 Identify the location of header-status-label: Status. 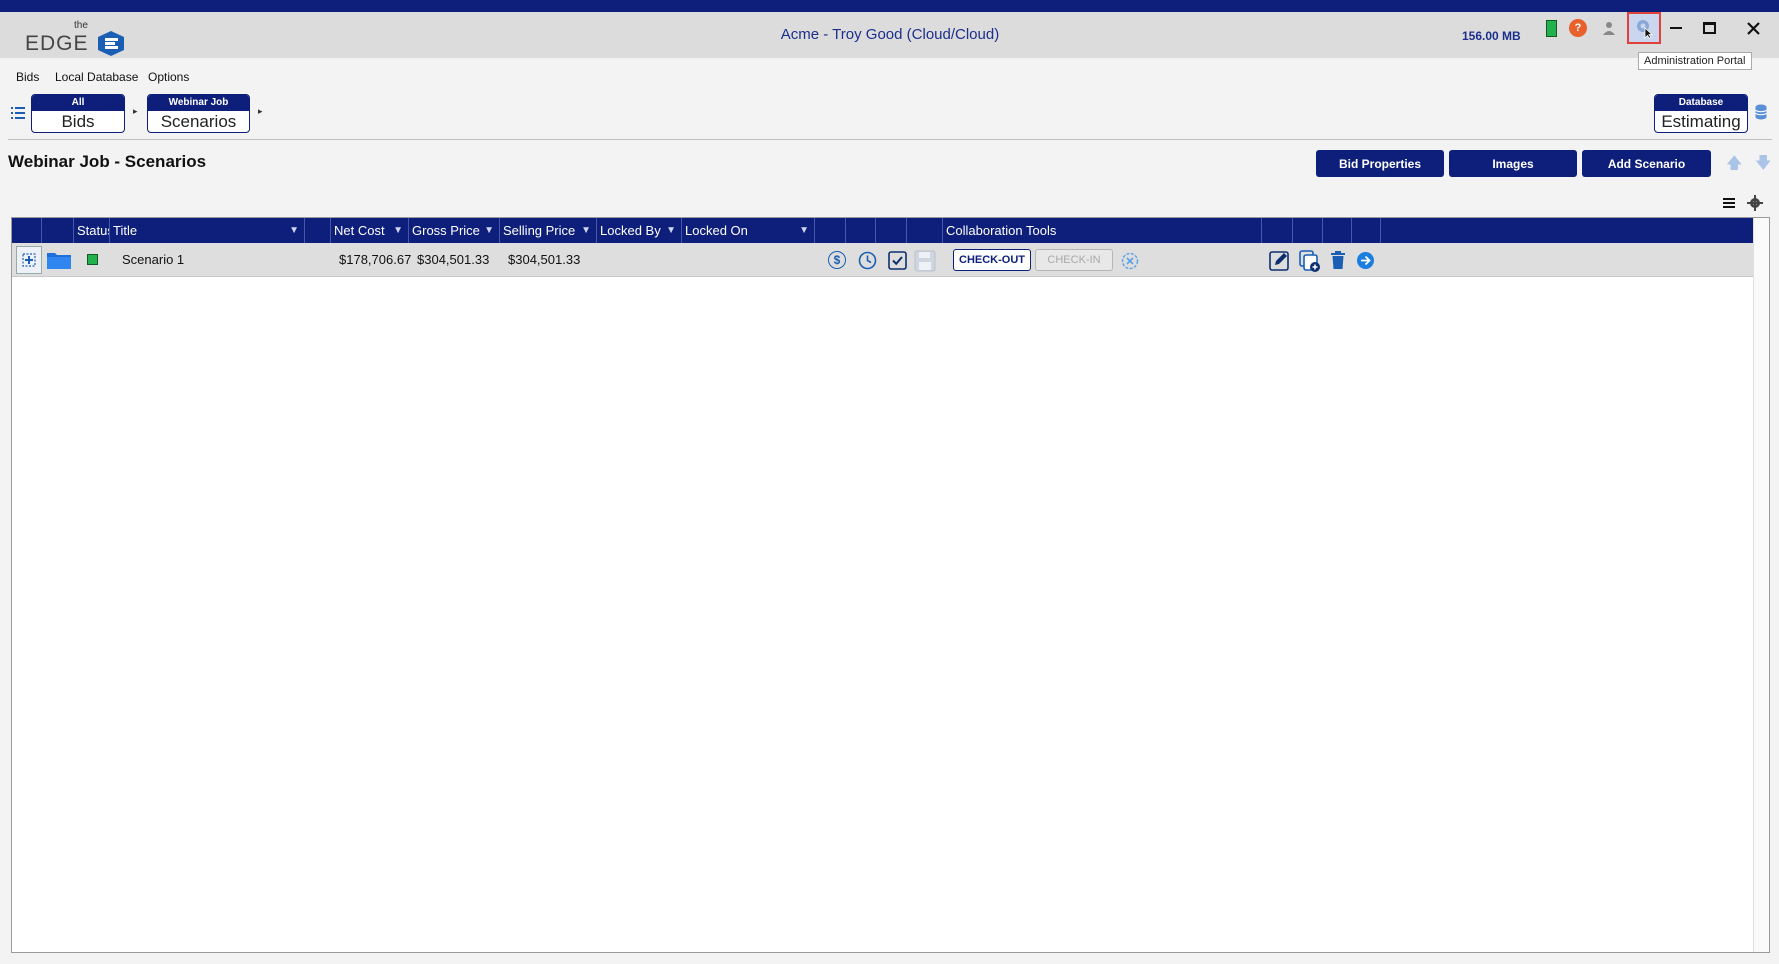
(93, 230).